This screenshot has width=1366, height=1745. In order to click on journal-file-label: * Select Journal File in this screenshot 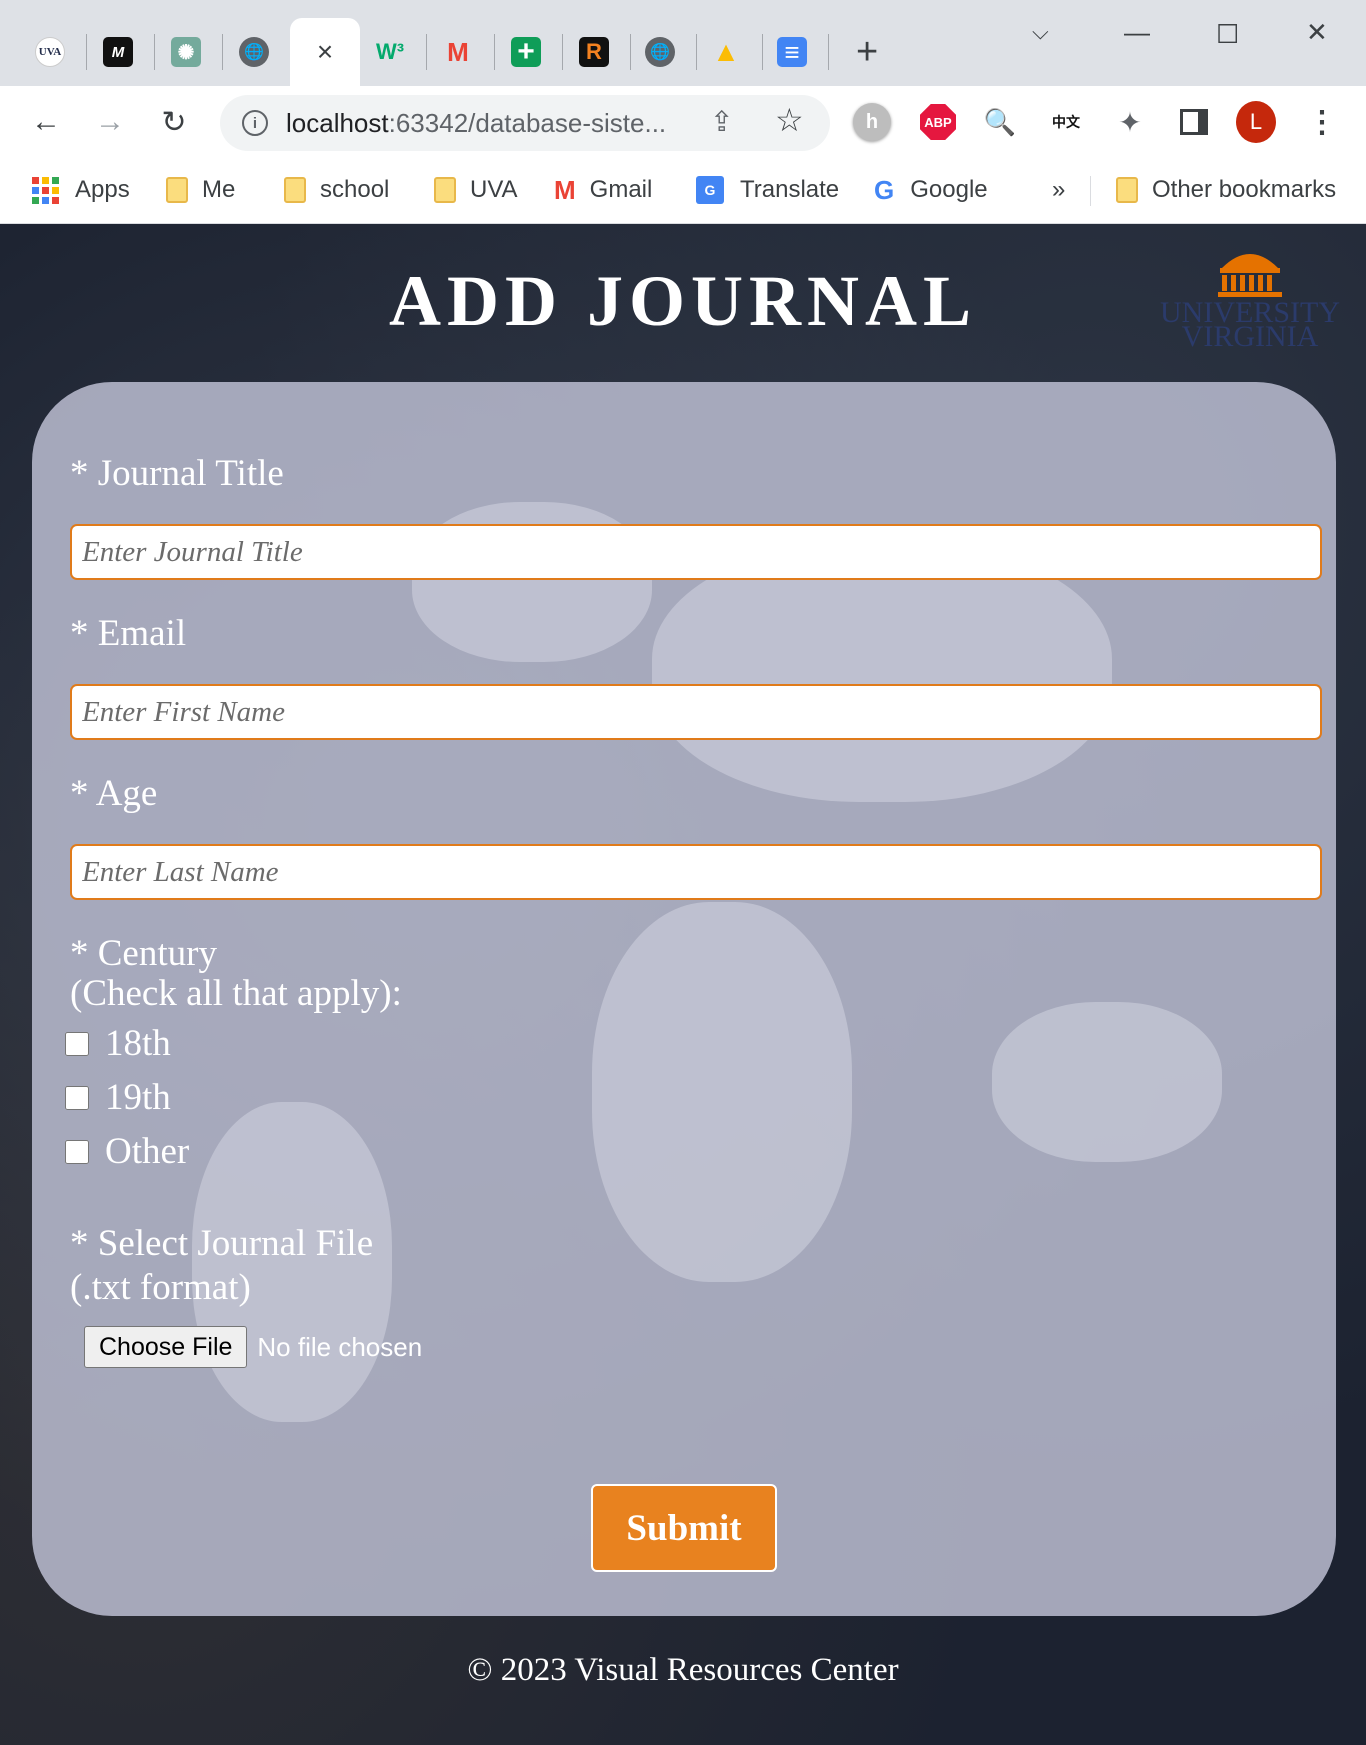, I will do `click(222, 1243)`.